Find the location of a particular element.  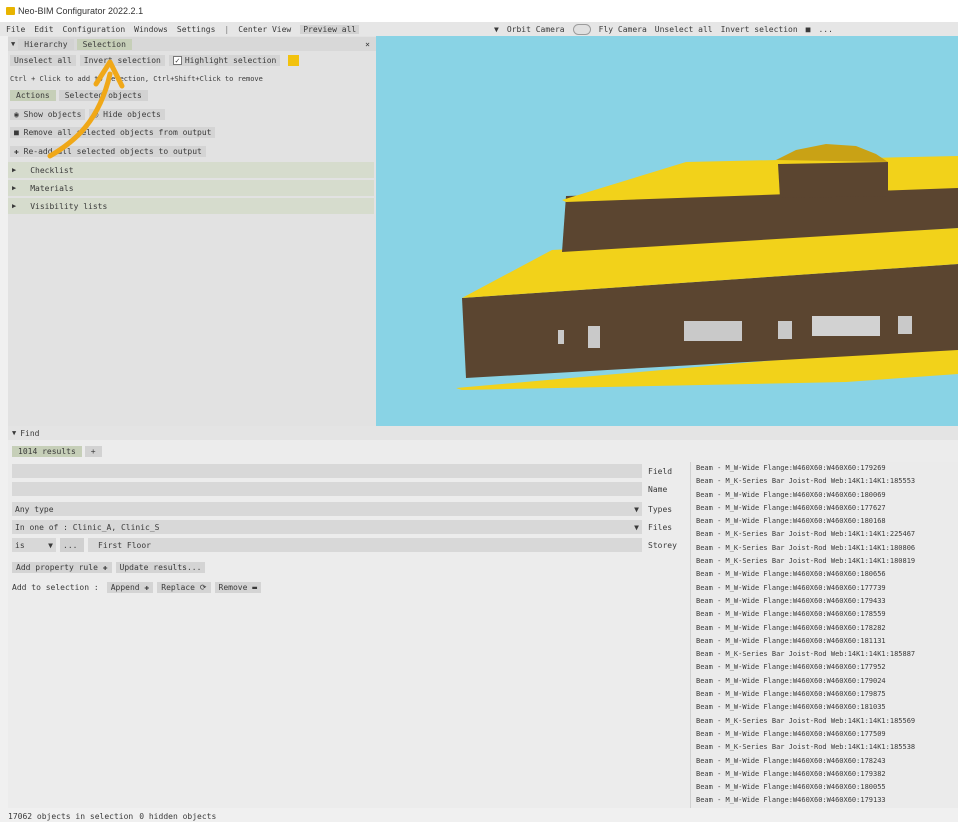

remove-label: Remove is located at coordinates (233, 587).